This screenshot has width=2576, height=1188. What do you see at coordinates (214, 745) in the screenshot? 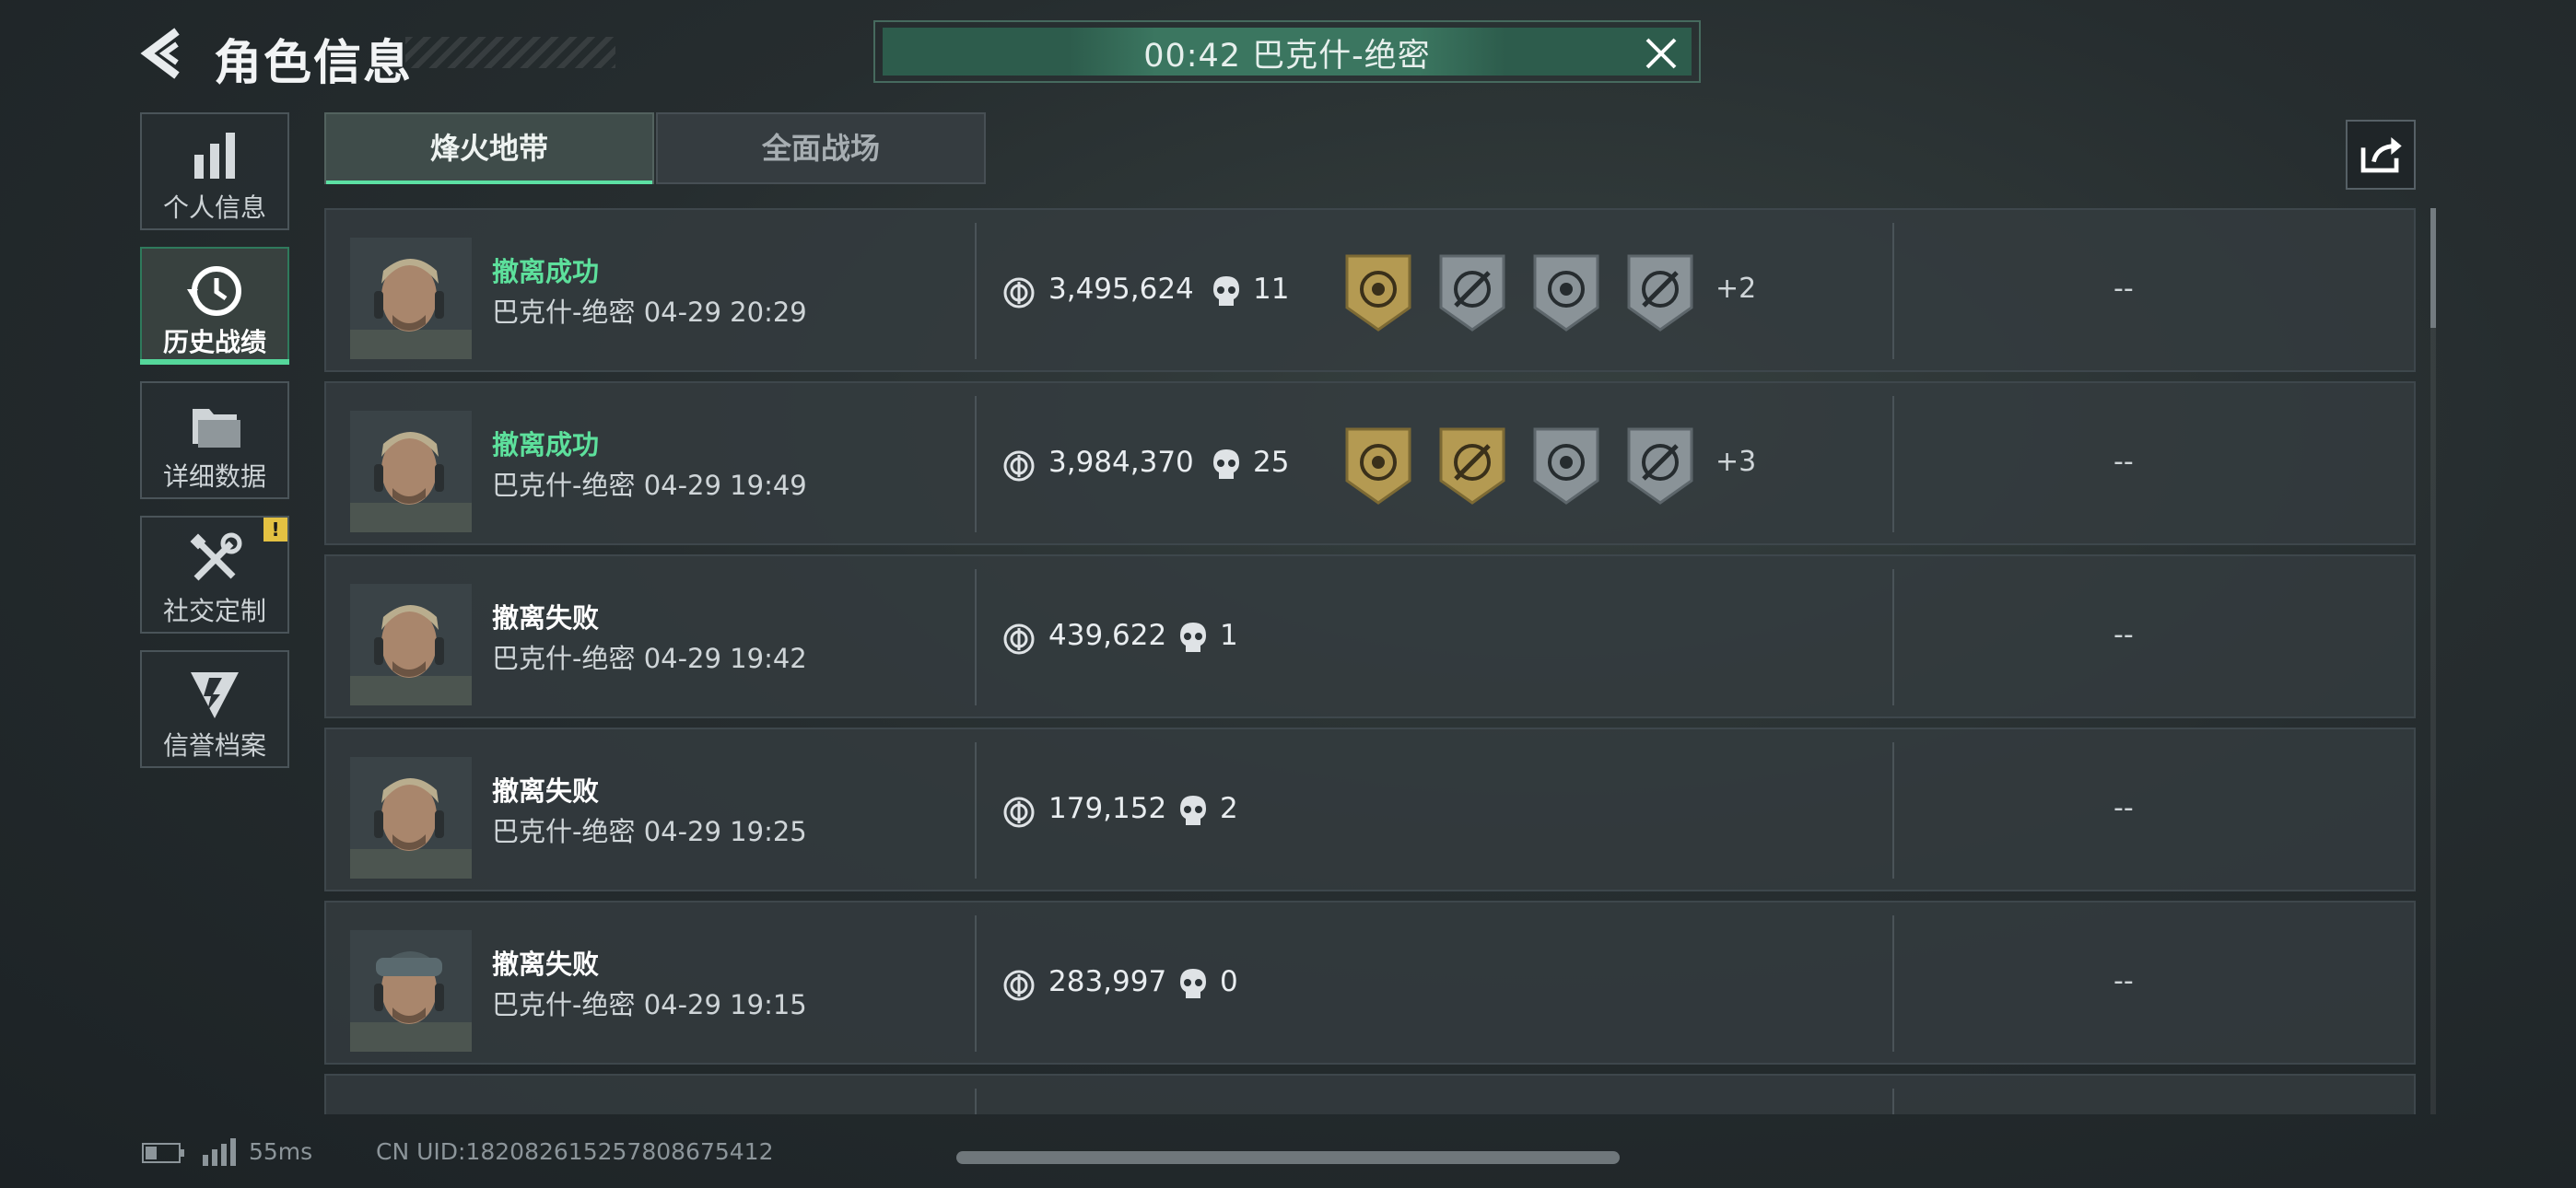
I see `sidebar-item-label: 信誉档案` at bounding box center [214, 745].